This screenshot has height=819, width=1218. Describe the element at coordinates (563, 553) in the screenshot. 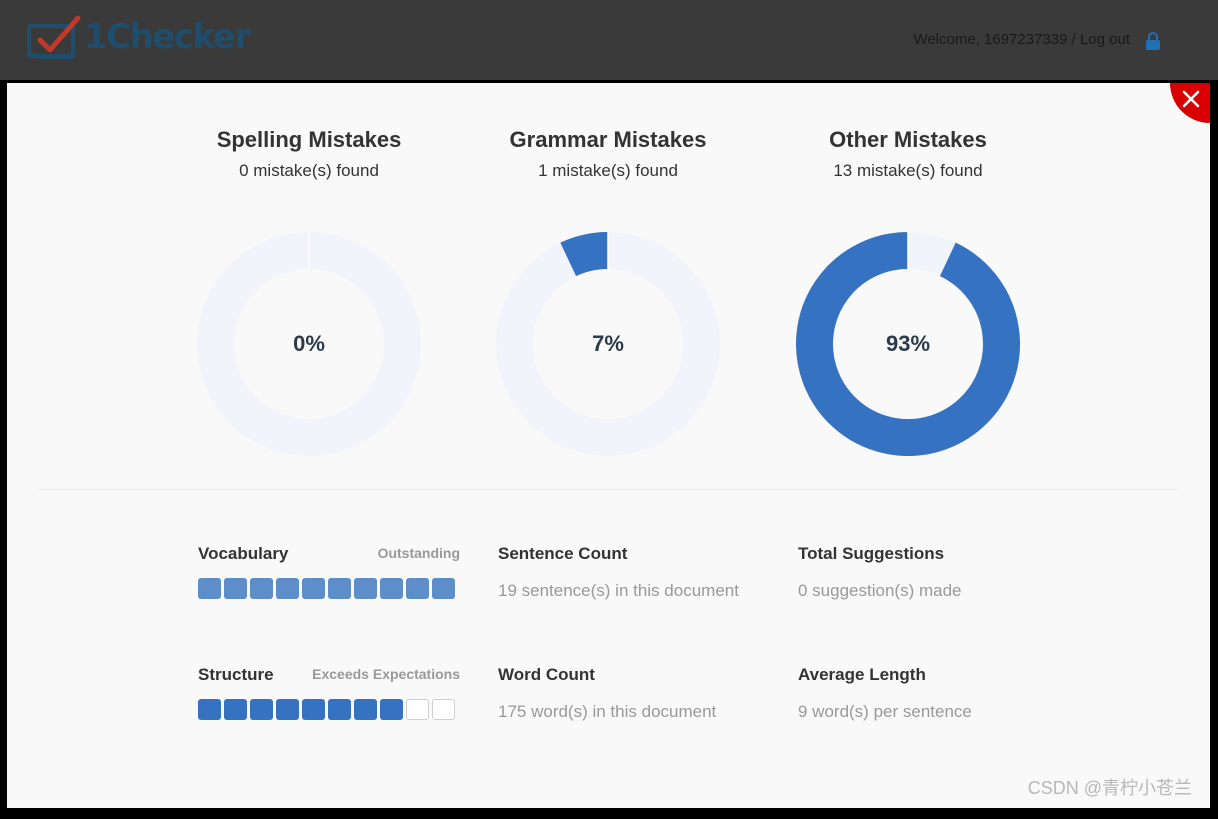

I see `sentence-count-label: Sentence Count` at that location.